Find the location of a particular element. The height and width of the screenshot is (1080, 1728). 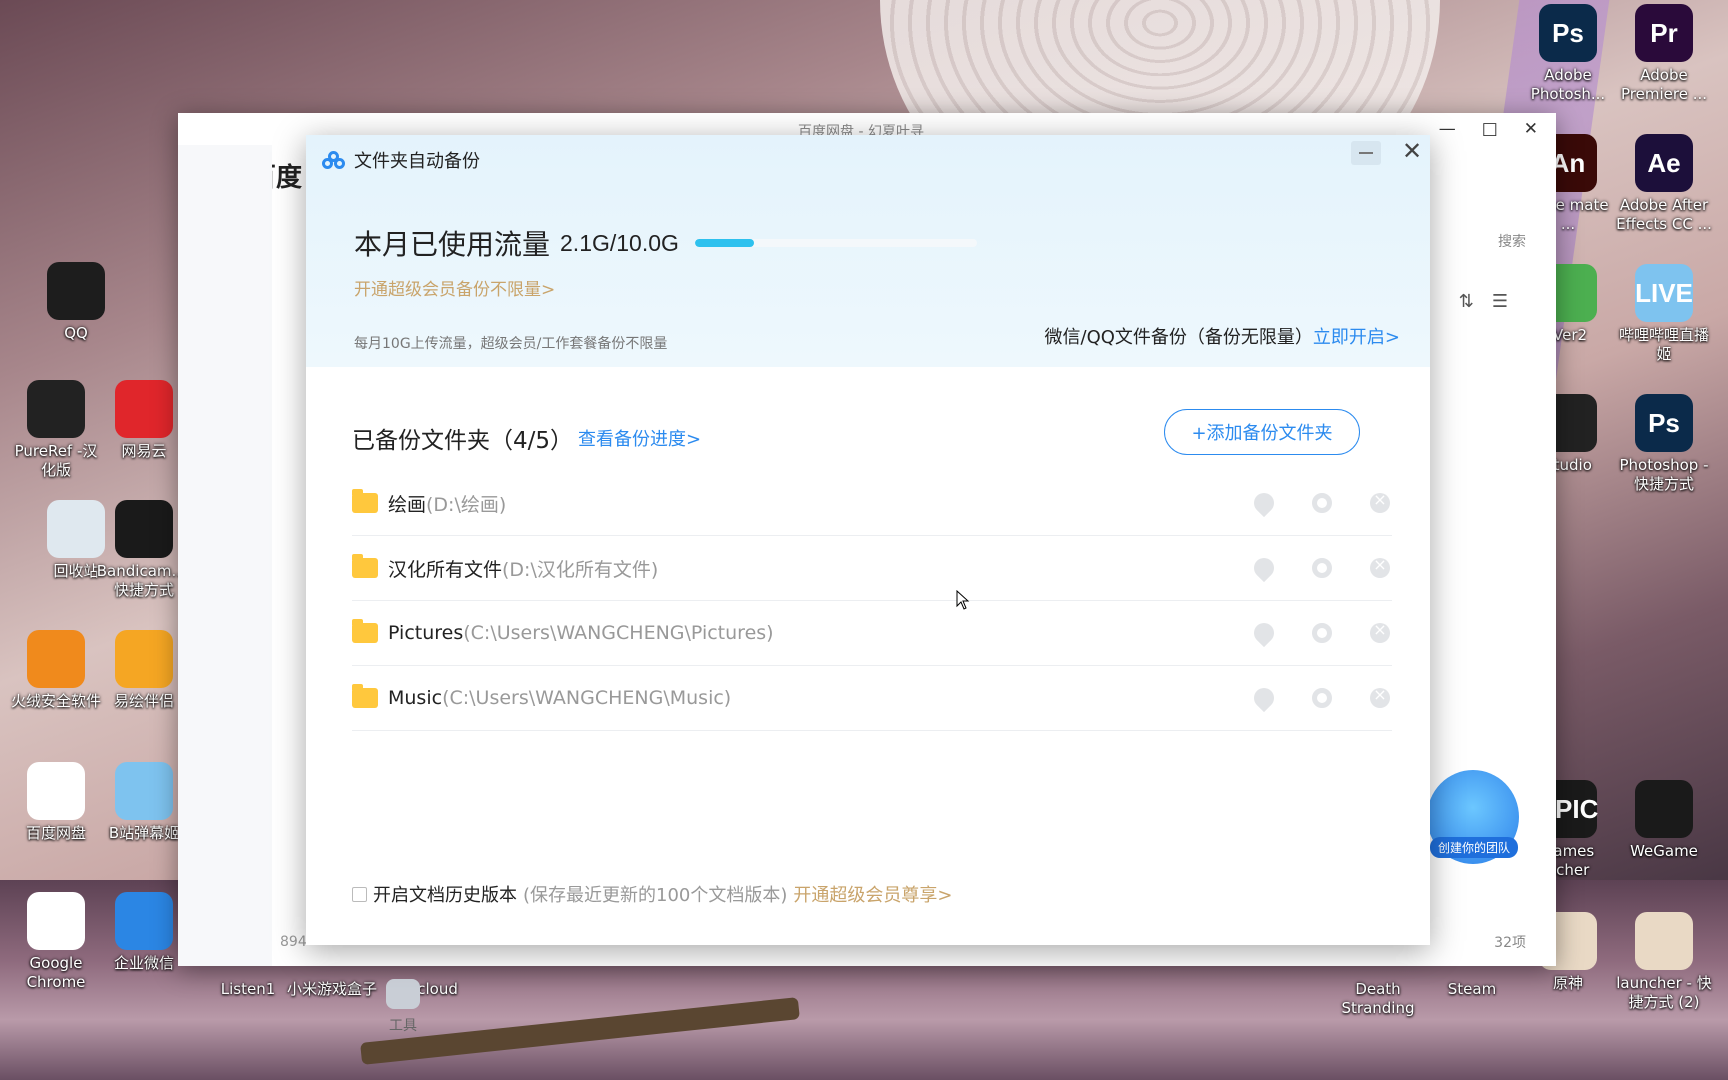

mouse-cursor-icon is located at coordinates (963, 600).